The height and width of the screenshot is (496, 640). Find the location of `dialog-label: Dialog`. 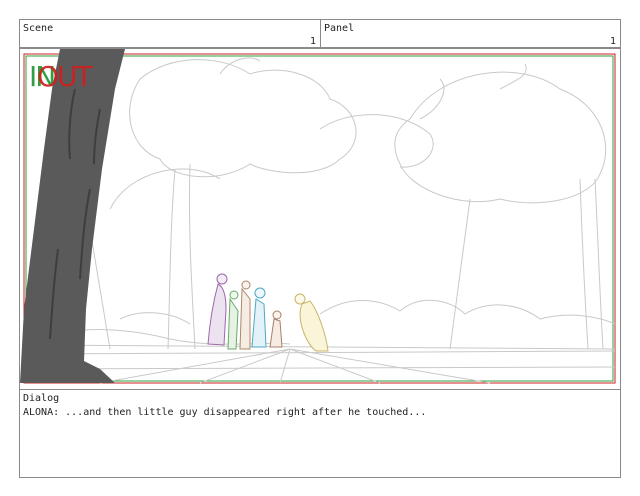

dialog-label: Dialog is located at coordinates (41, 398).